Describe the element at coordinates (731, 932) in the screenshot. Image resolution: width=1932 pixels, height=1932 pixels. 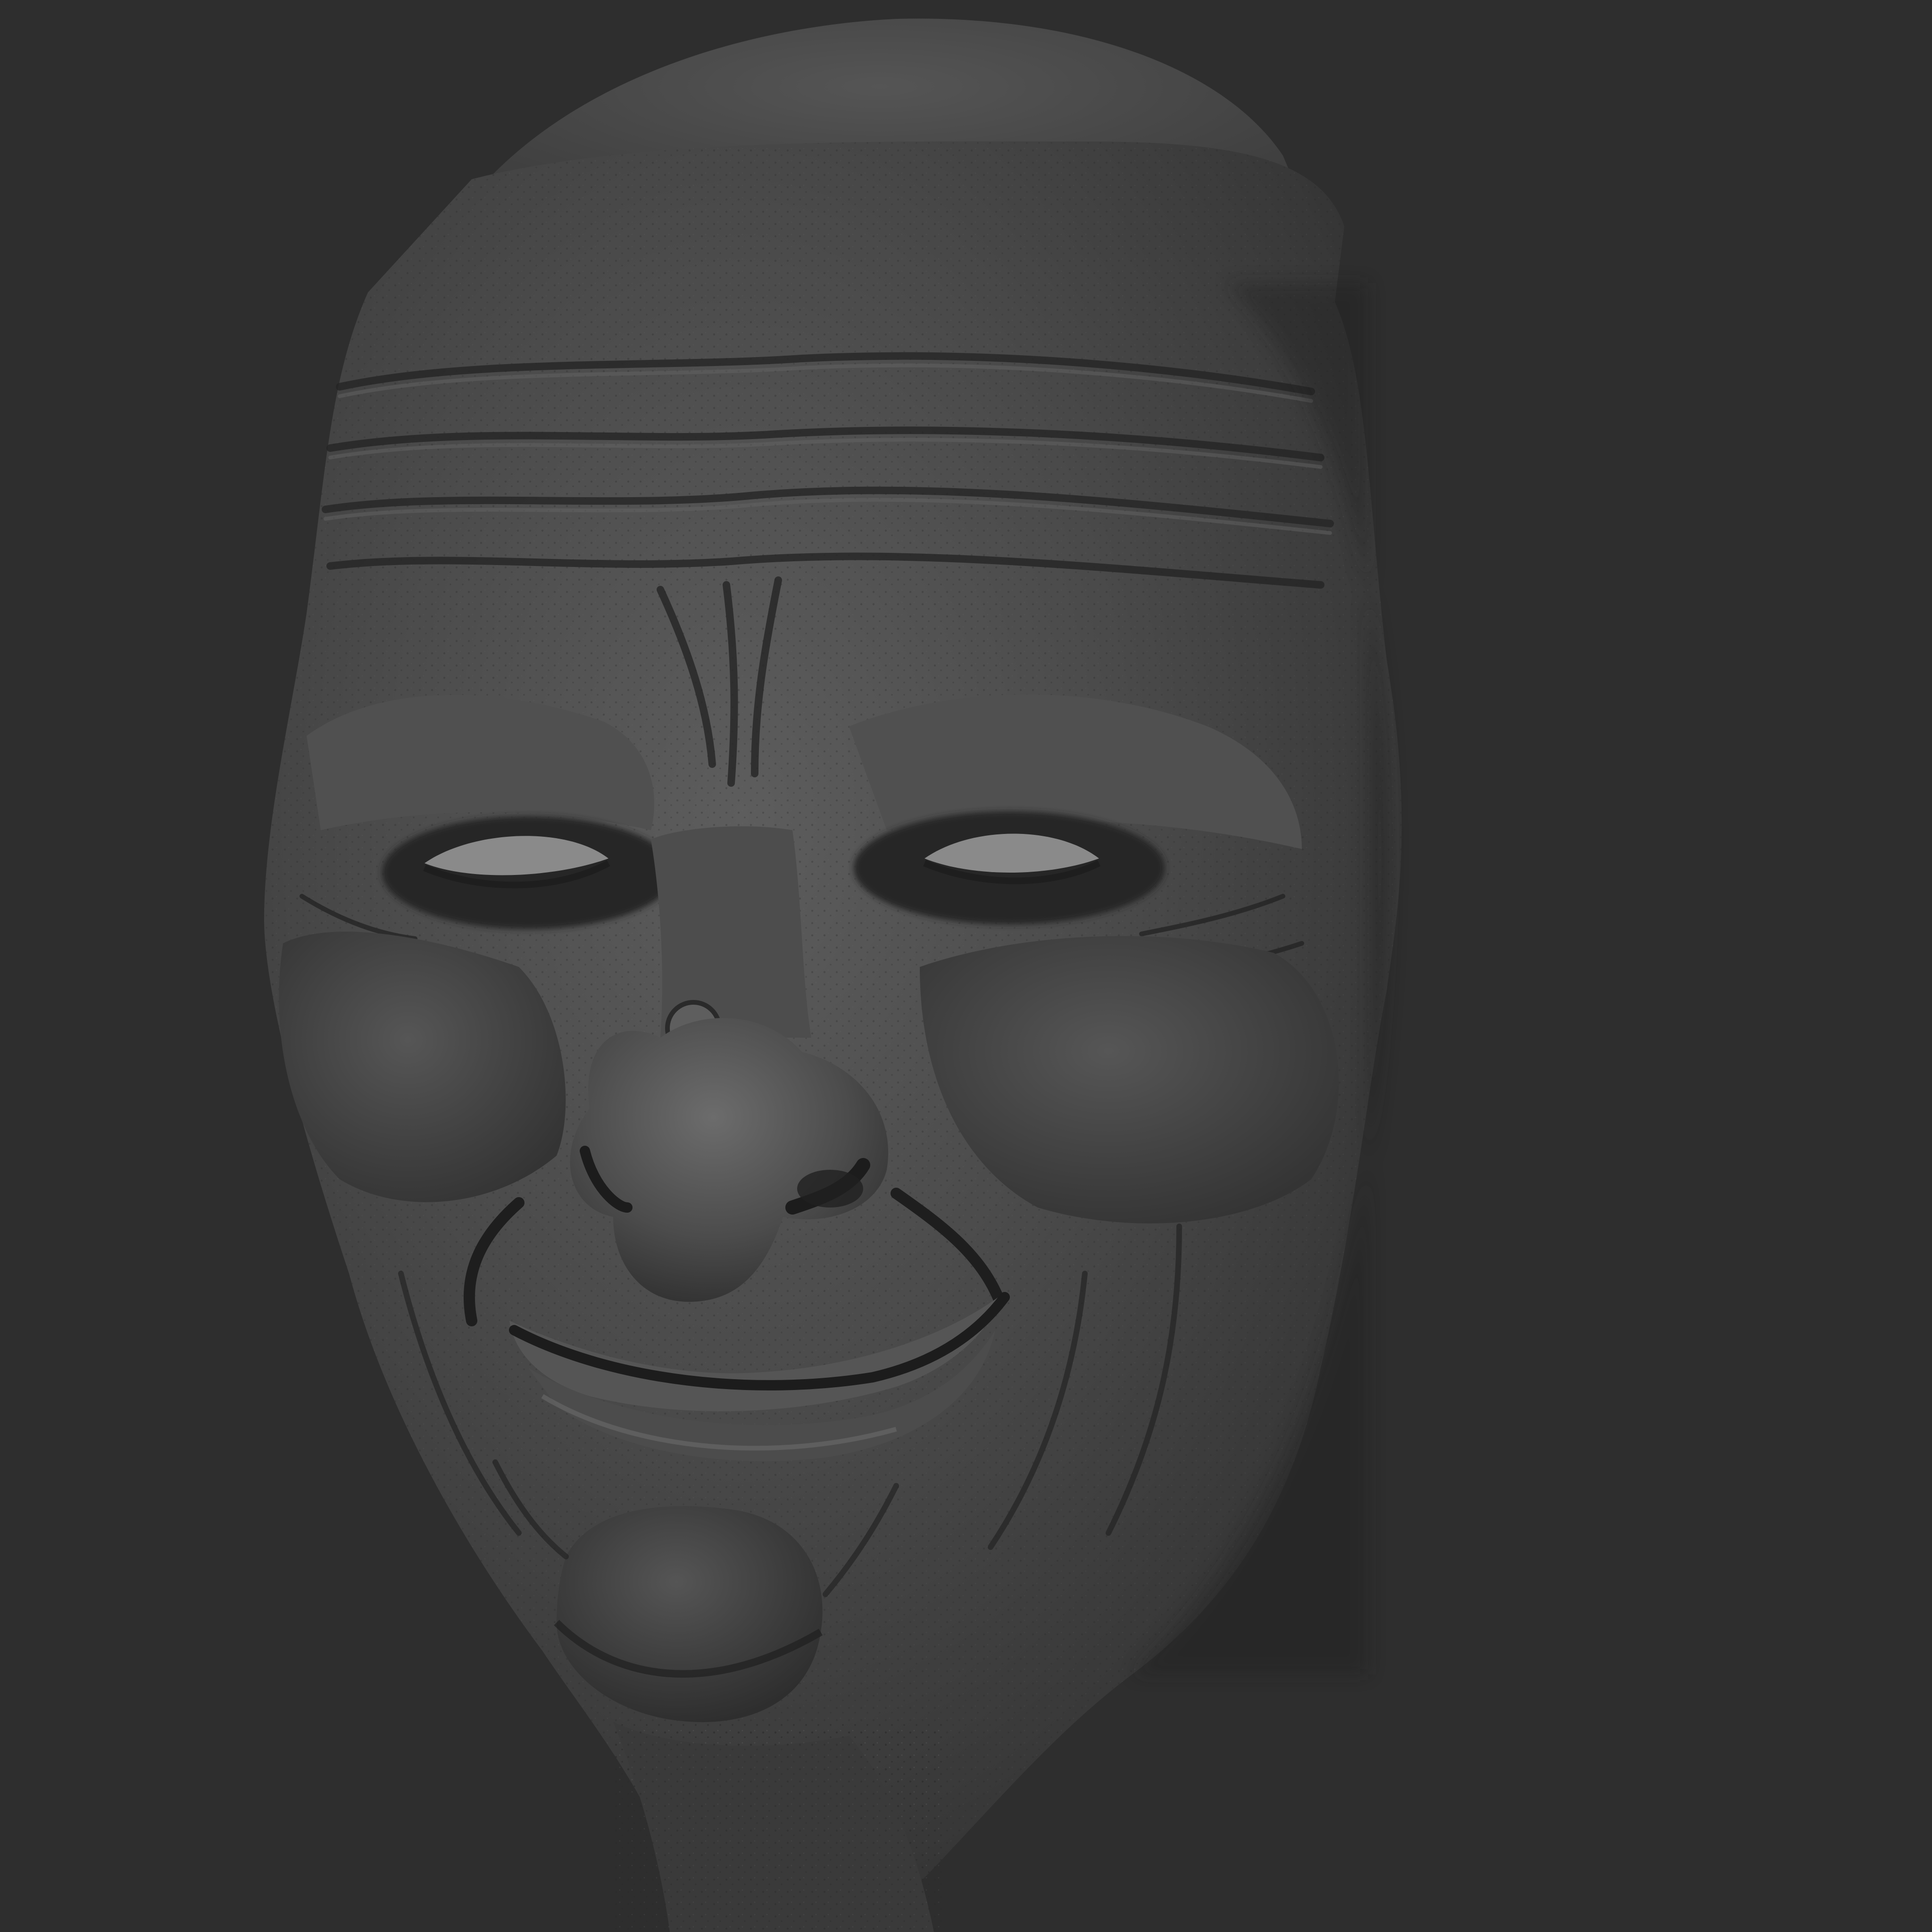
I see `nose-bridge` at that location.